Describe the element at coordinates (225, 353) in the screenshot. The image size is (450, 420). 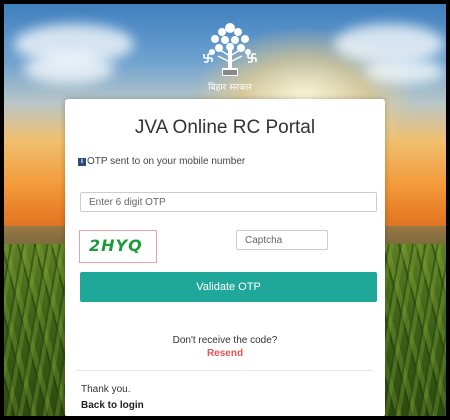
I see `resend-link: Resend` at that location.